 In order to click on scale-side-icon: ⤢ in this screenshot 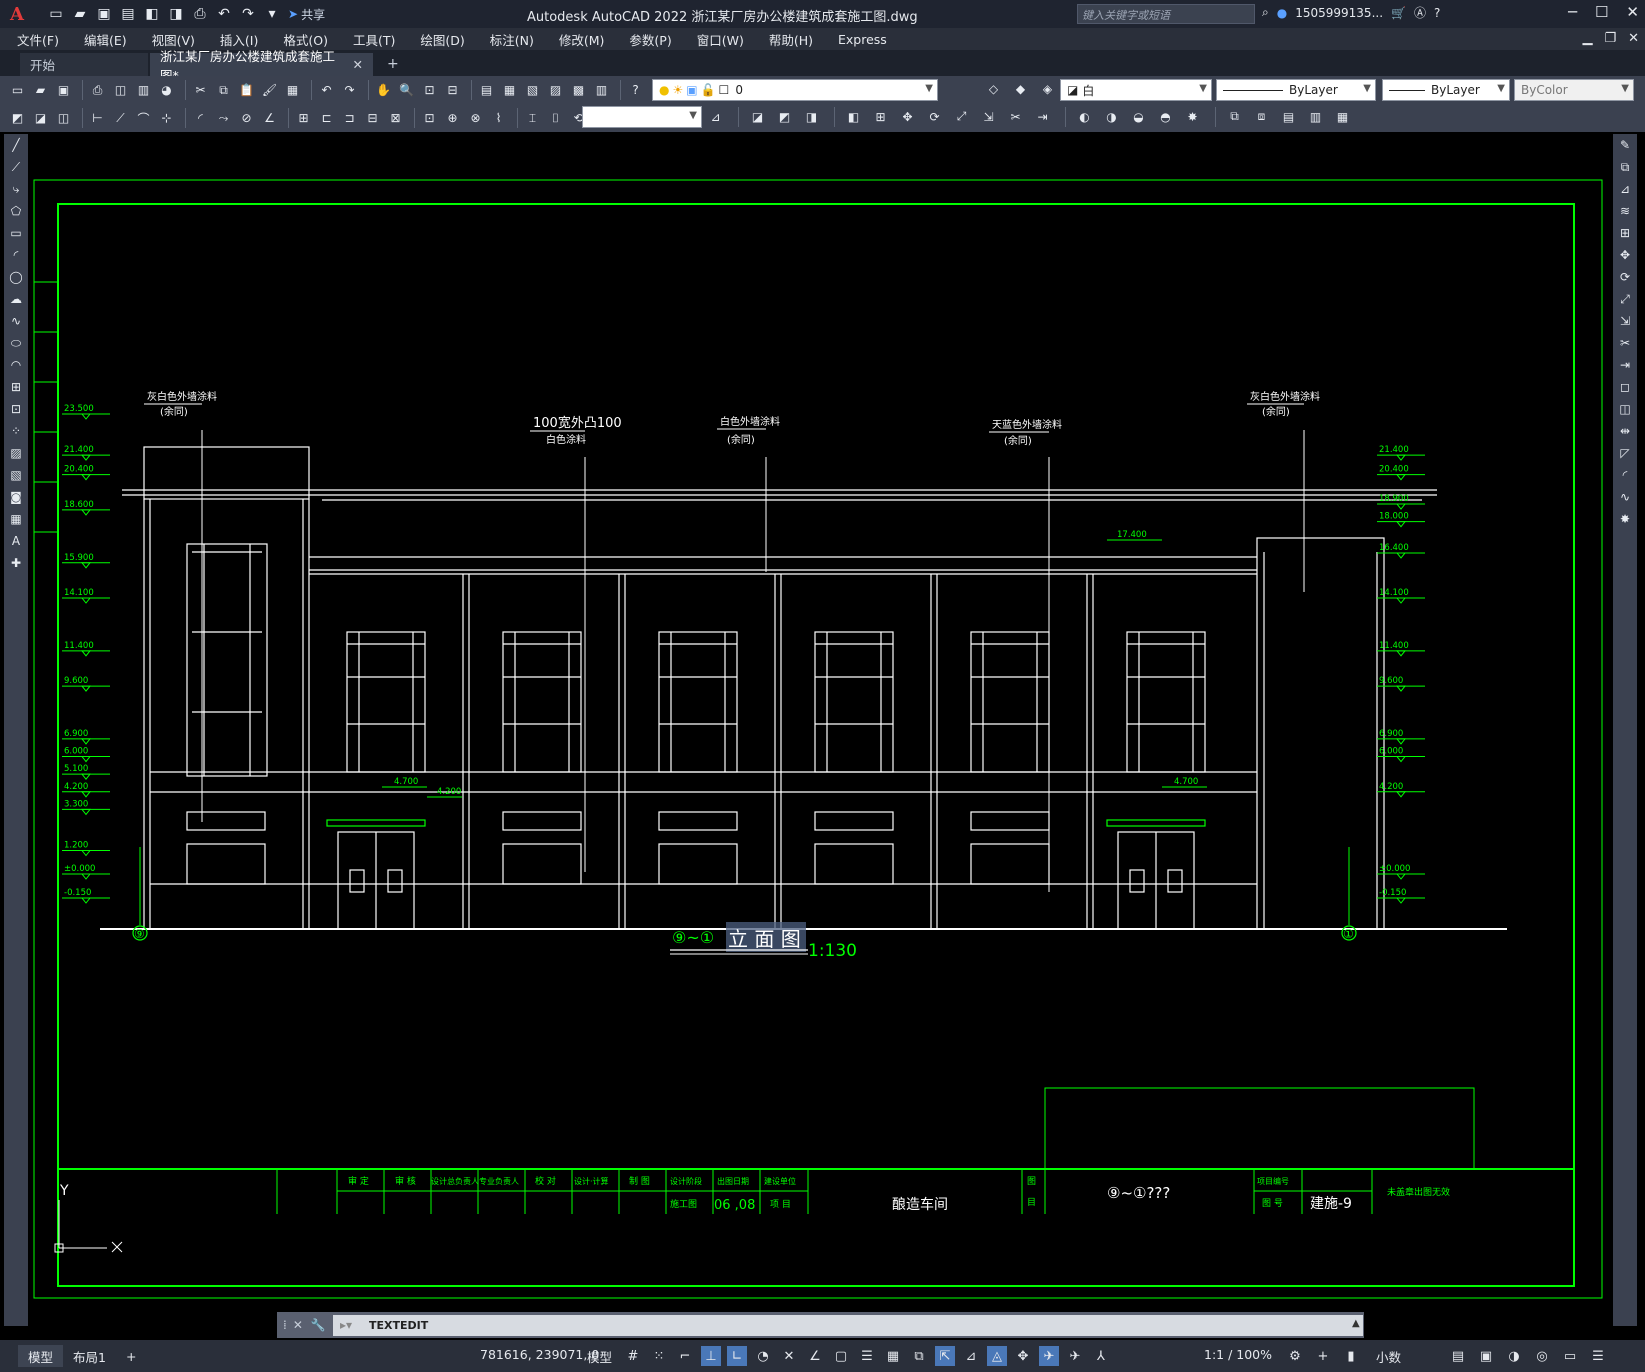, I will do `click(1625, 299)`.